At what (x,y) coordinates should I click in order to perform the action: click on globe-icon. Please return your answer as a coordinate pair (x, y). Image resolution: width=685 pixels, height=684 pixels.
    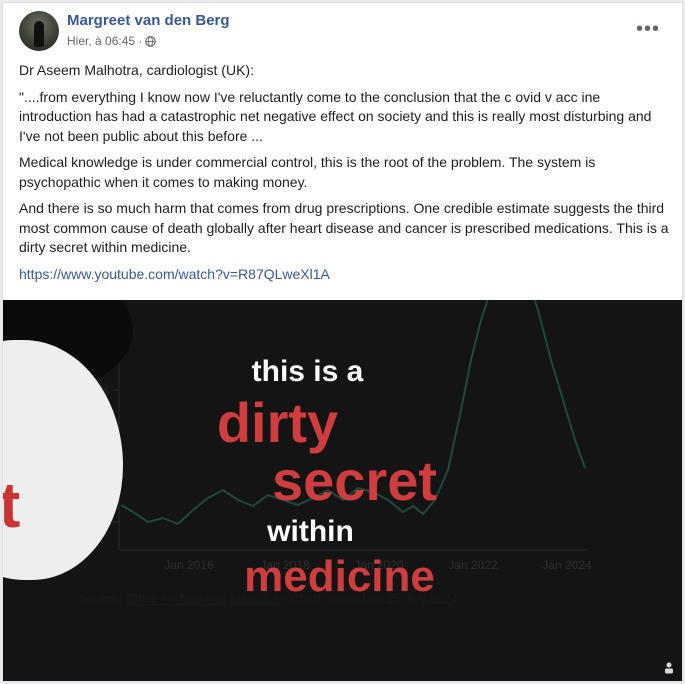
    Looking at the image, I should click on (151, 41).